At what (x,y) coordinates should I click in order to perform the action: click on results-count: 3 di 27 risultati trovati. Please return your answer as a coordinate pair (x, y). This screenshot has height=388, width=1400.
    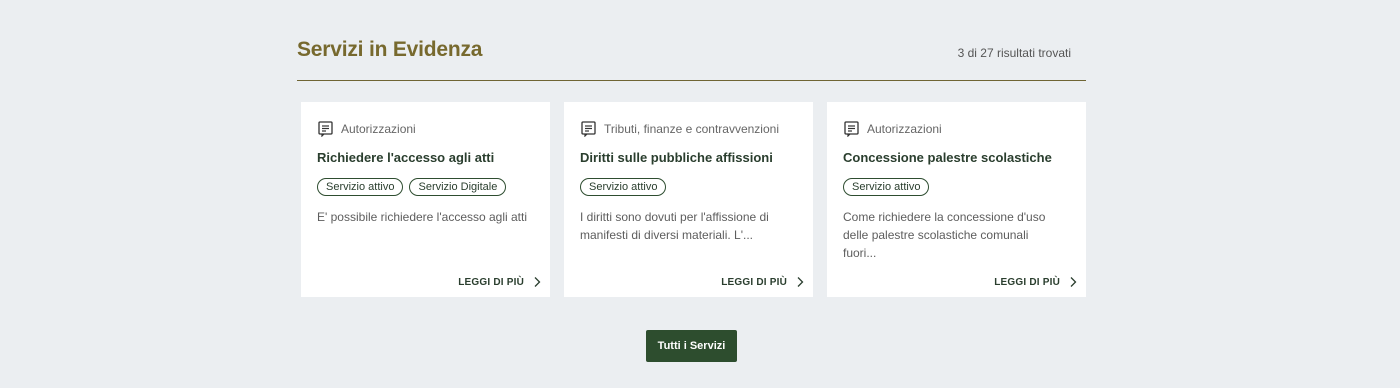
    Looking at the image, I should click on (1014, 53).